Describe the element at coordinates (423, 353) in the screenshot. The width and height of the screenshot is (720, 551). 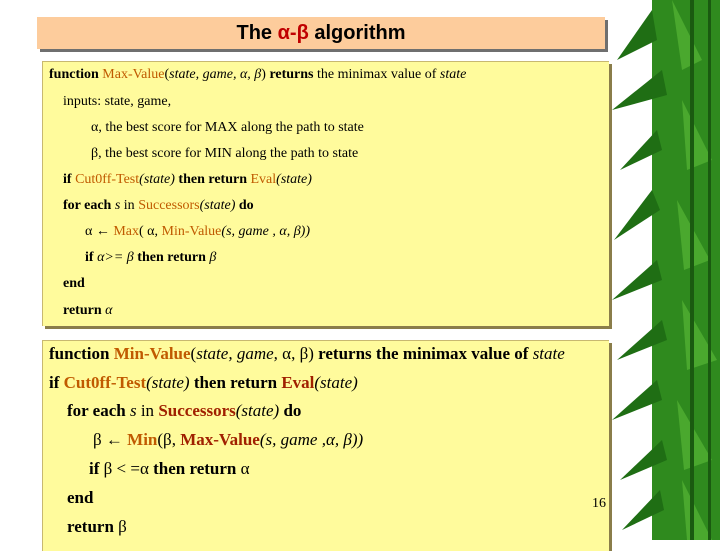
I see `keyword-returns: returns the minimax value of` at that location.